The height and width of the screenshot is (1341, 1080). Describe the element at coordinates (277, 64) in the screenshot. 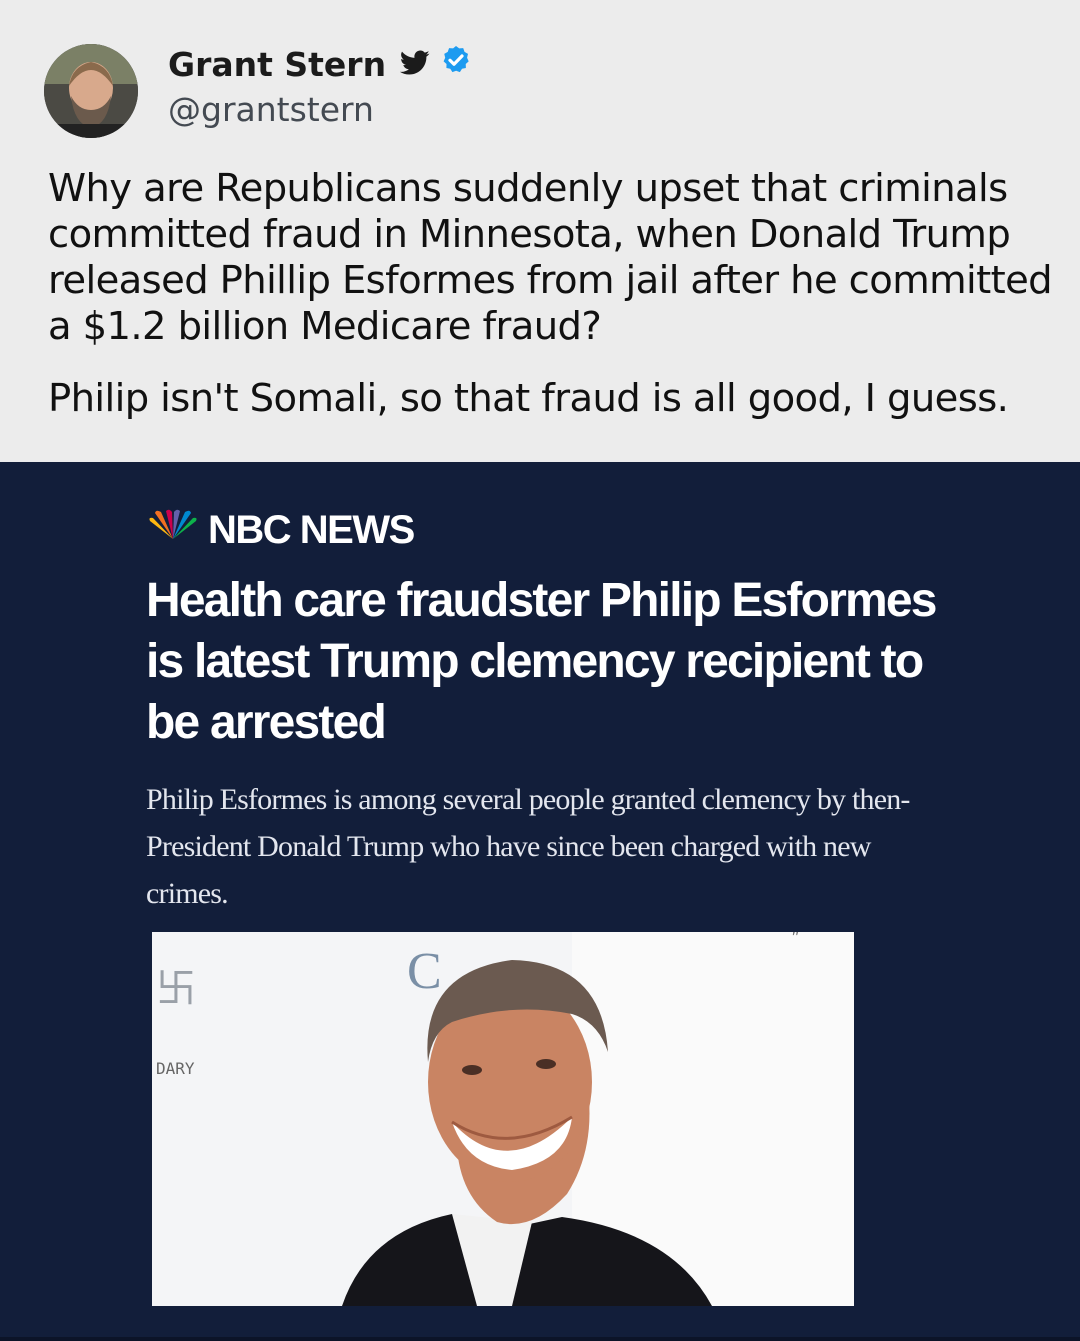

I see `author-name-text: Grant Stern` at that location.